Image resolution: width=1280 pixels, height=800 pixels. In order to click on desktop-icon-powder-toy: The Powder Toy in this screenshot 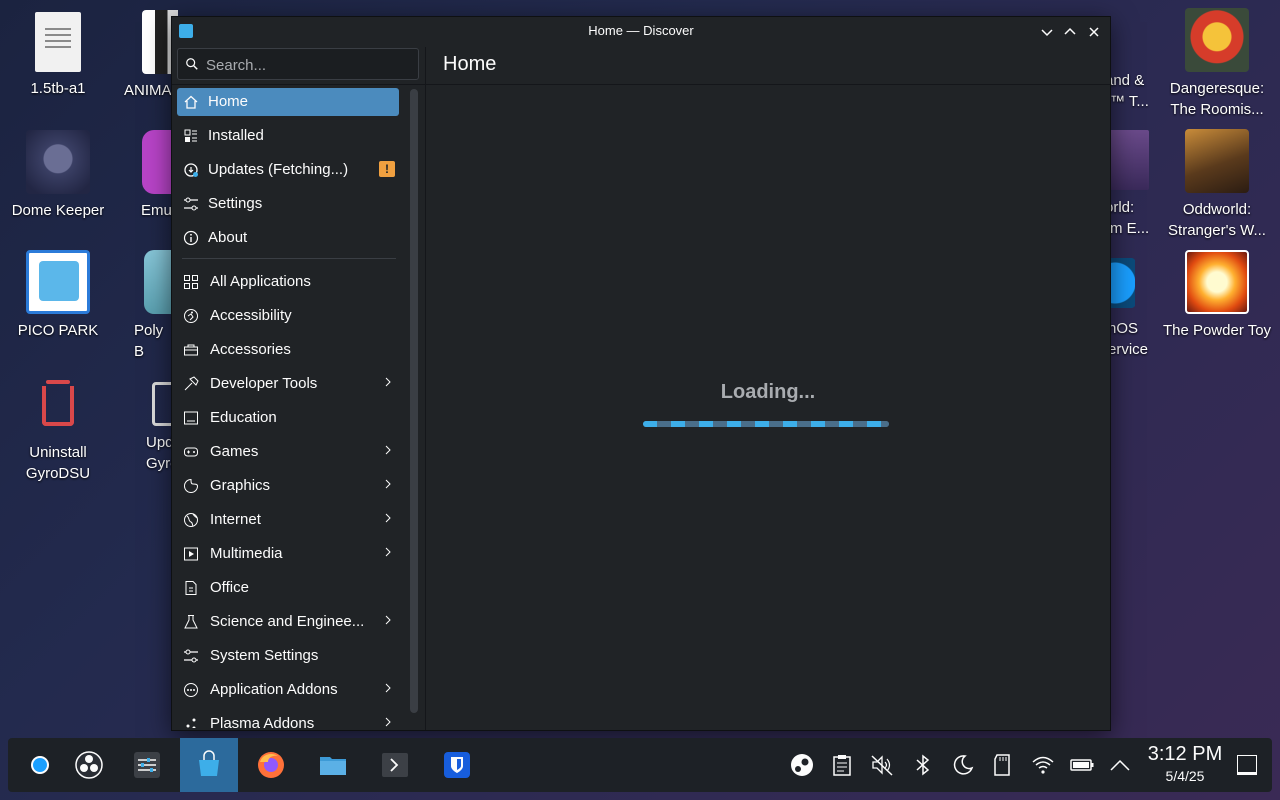, I will do `click(1217, 295)`.